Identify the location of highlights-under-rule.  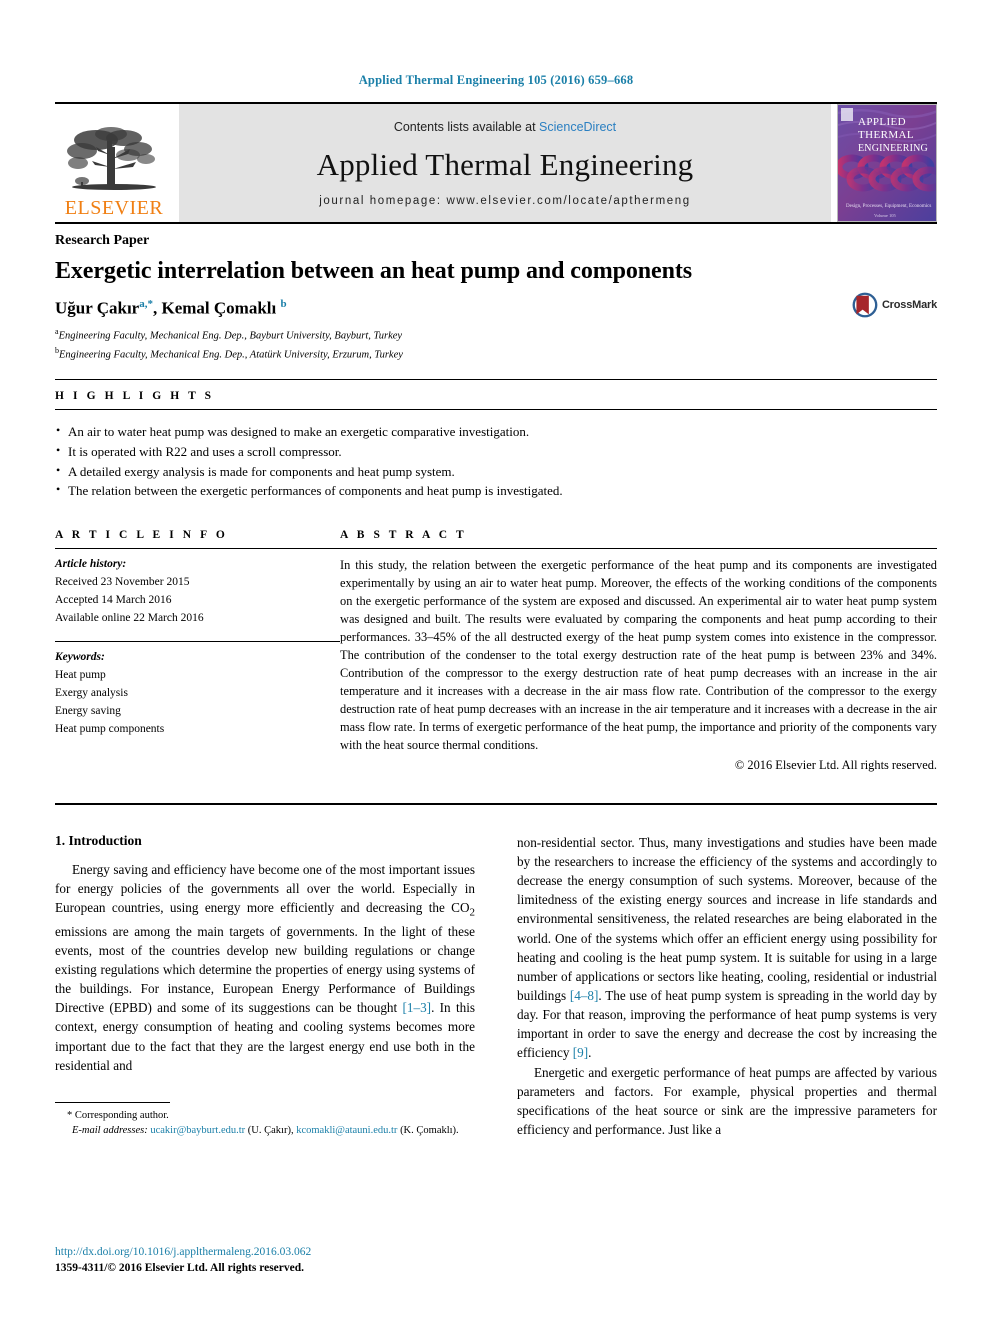
(496, 410).